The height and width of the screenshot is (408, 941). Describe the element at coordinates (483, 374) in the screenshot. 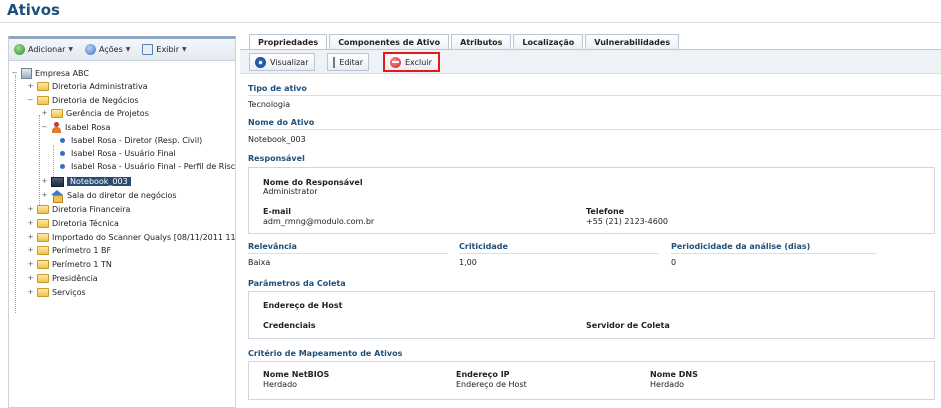

I see `ip-address-label: Endereço IP` at that location.